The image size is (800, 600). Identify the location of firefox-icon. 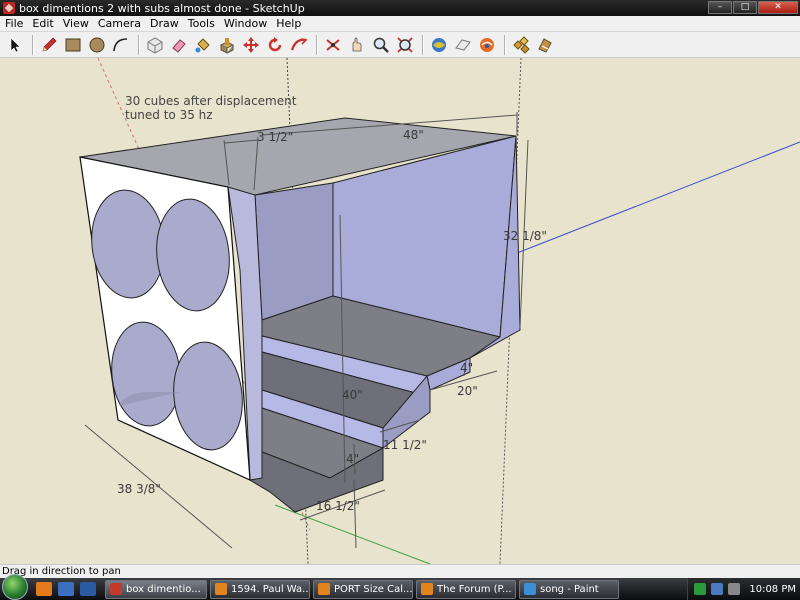
(44, 589).